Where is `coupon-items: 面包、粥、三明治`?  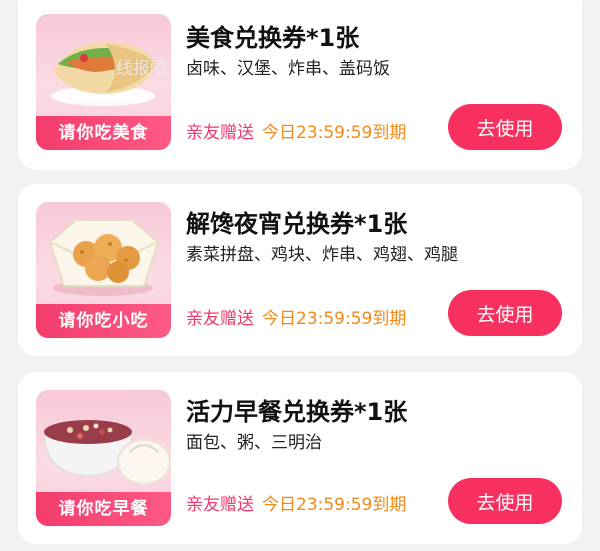 coupon-items: 面包、粥、三明治 is located at coordinates (254, 443).